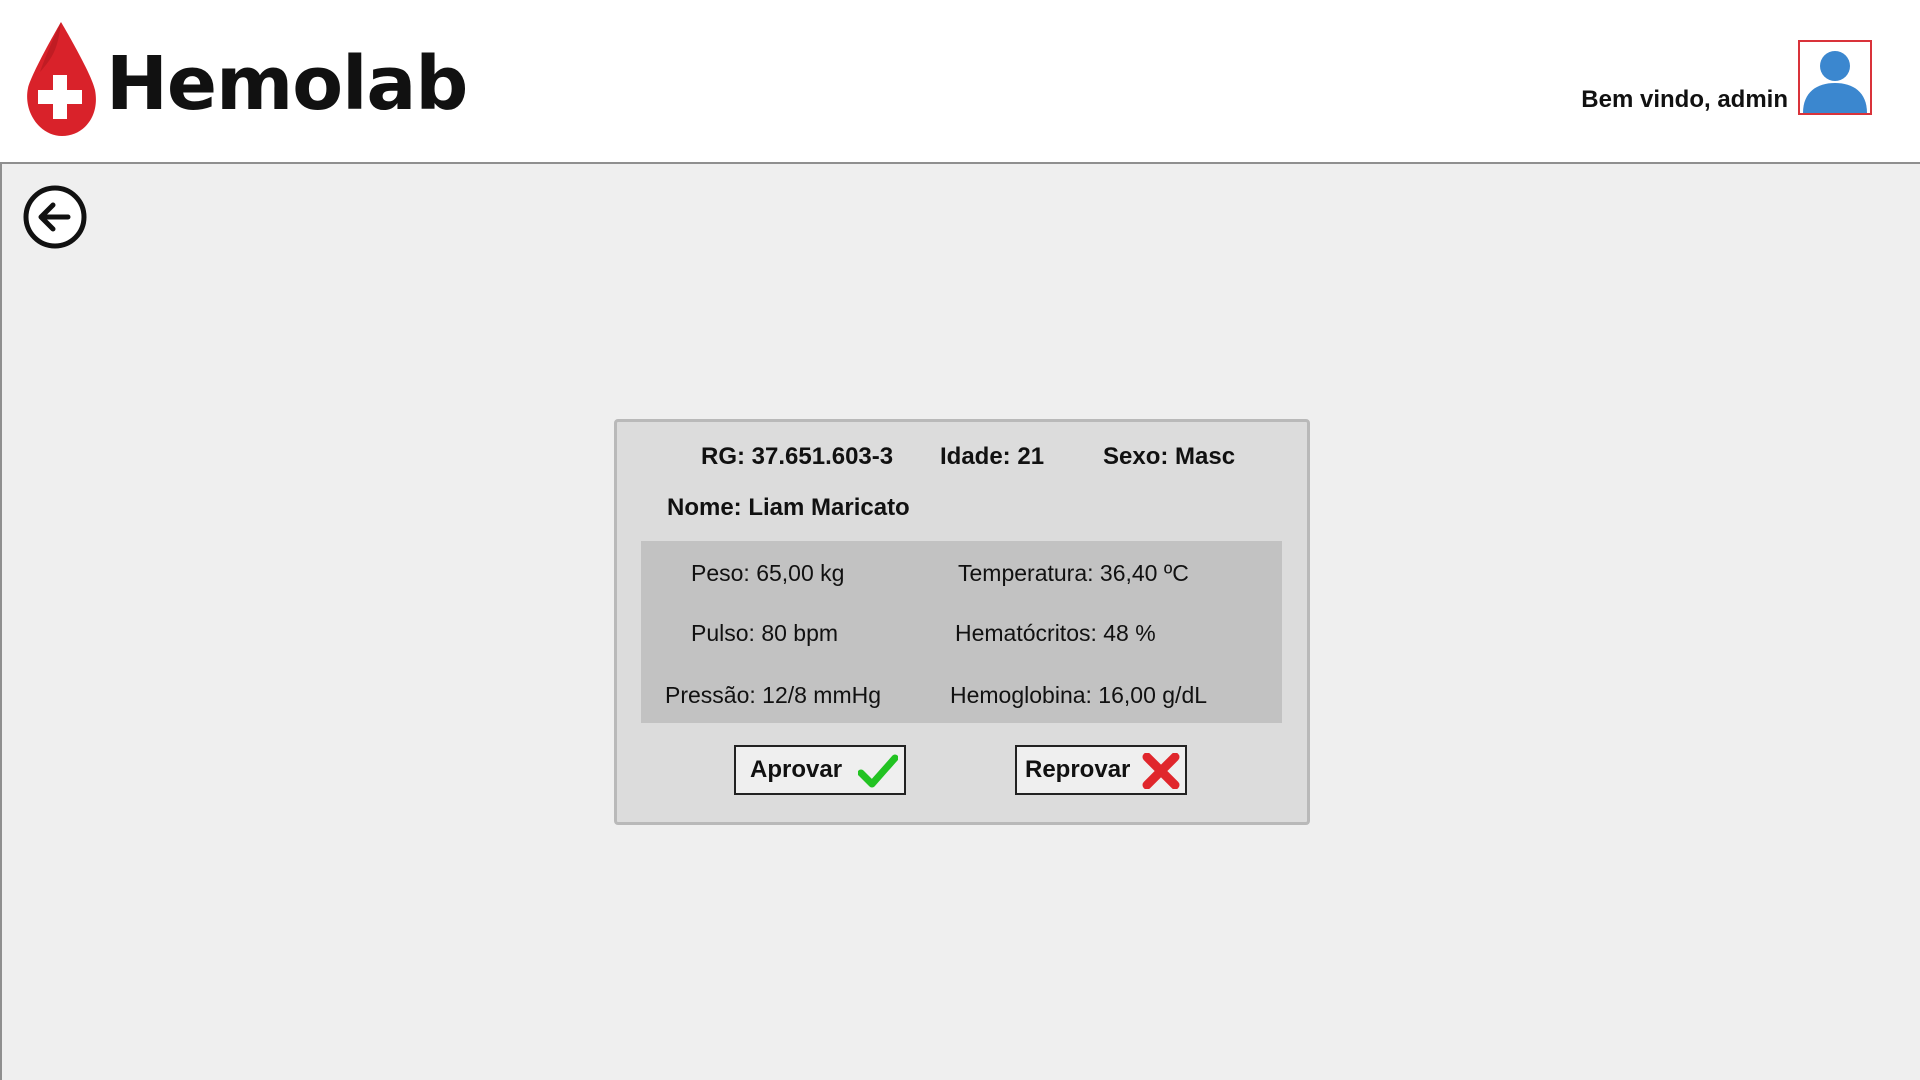  I want to click on app-logo: Hemolab, so click(245, 80).